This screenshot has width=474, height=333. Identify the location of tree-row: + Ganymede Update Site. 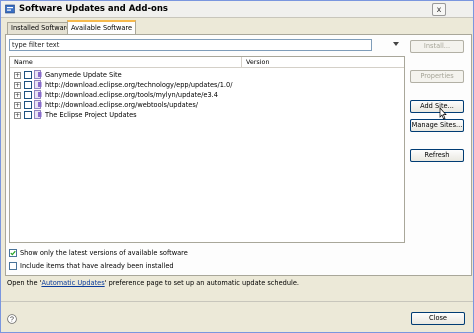
(207, 75).